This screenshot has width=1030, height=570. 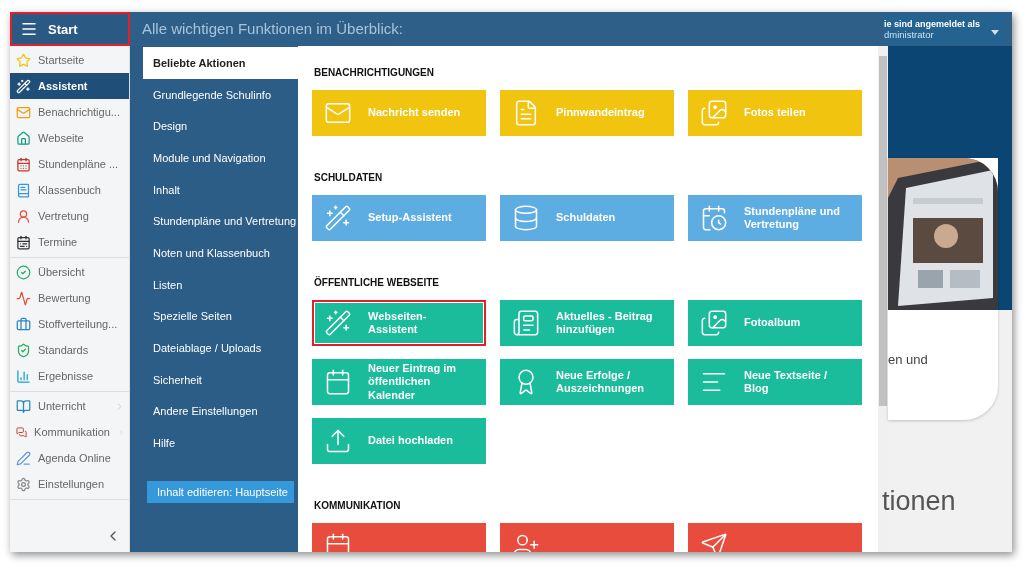 I want to click on check-circle-icon, so click(x=23, y=272).